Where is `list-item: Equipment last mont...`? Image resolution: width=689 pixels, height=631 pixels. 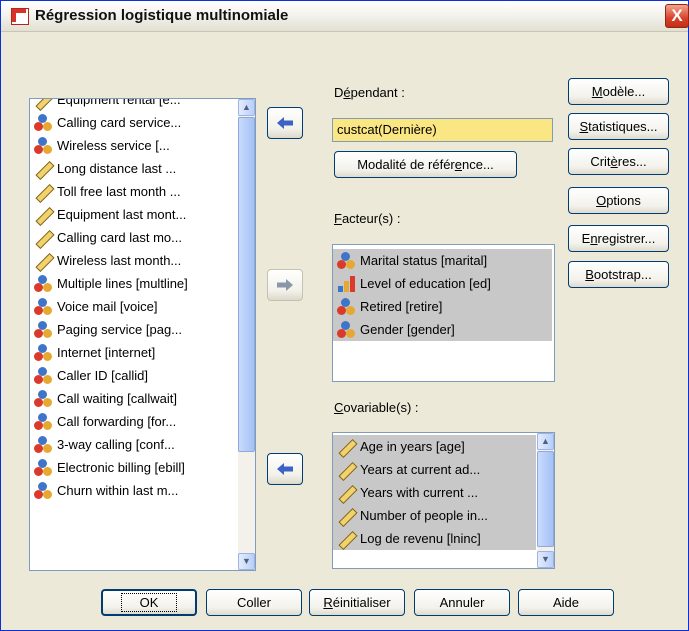
list-item: Equipment last mont... is located at coordinates (133, 214).